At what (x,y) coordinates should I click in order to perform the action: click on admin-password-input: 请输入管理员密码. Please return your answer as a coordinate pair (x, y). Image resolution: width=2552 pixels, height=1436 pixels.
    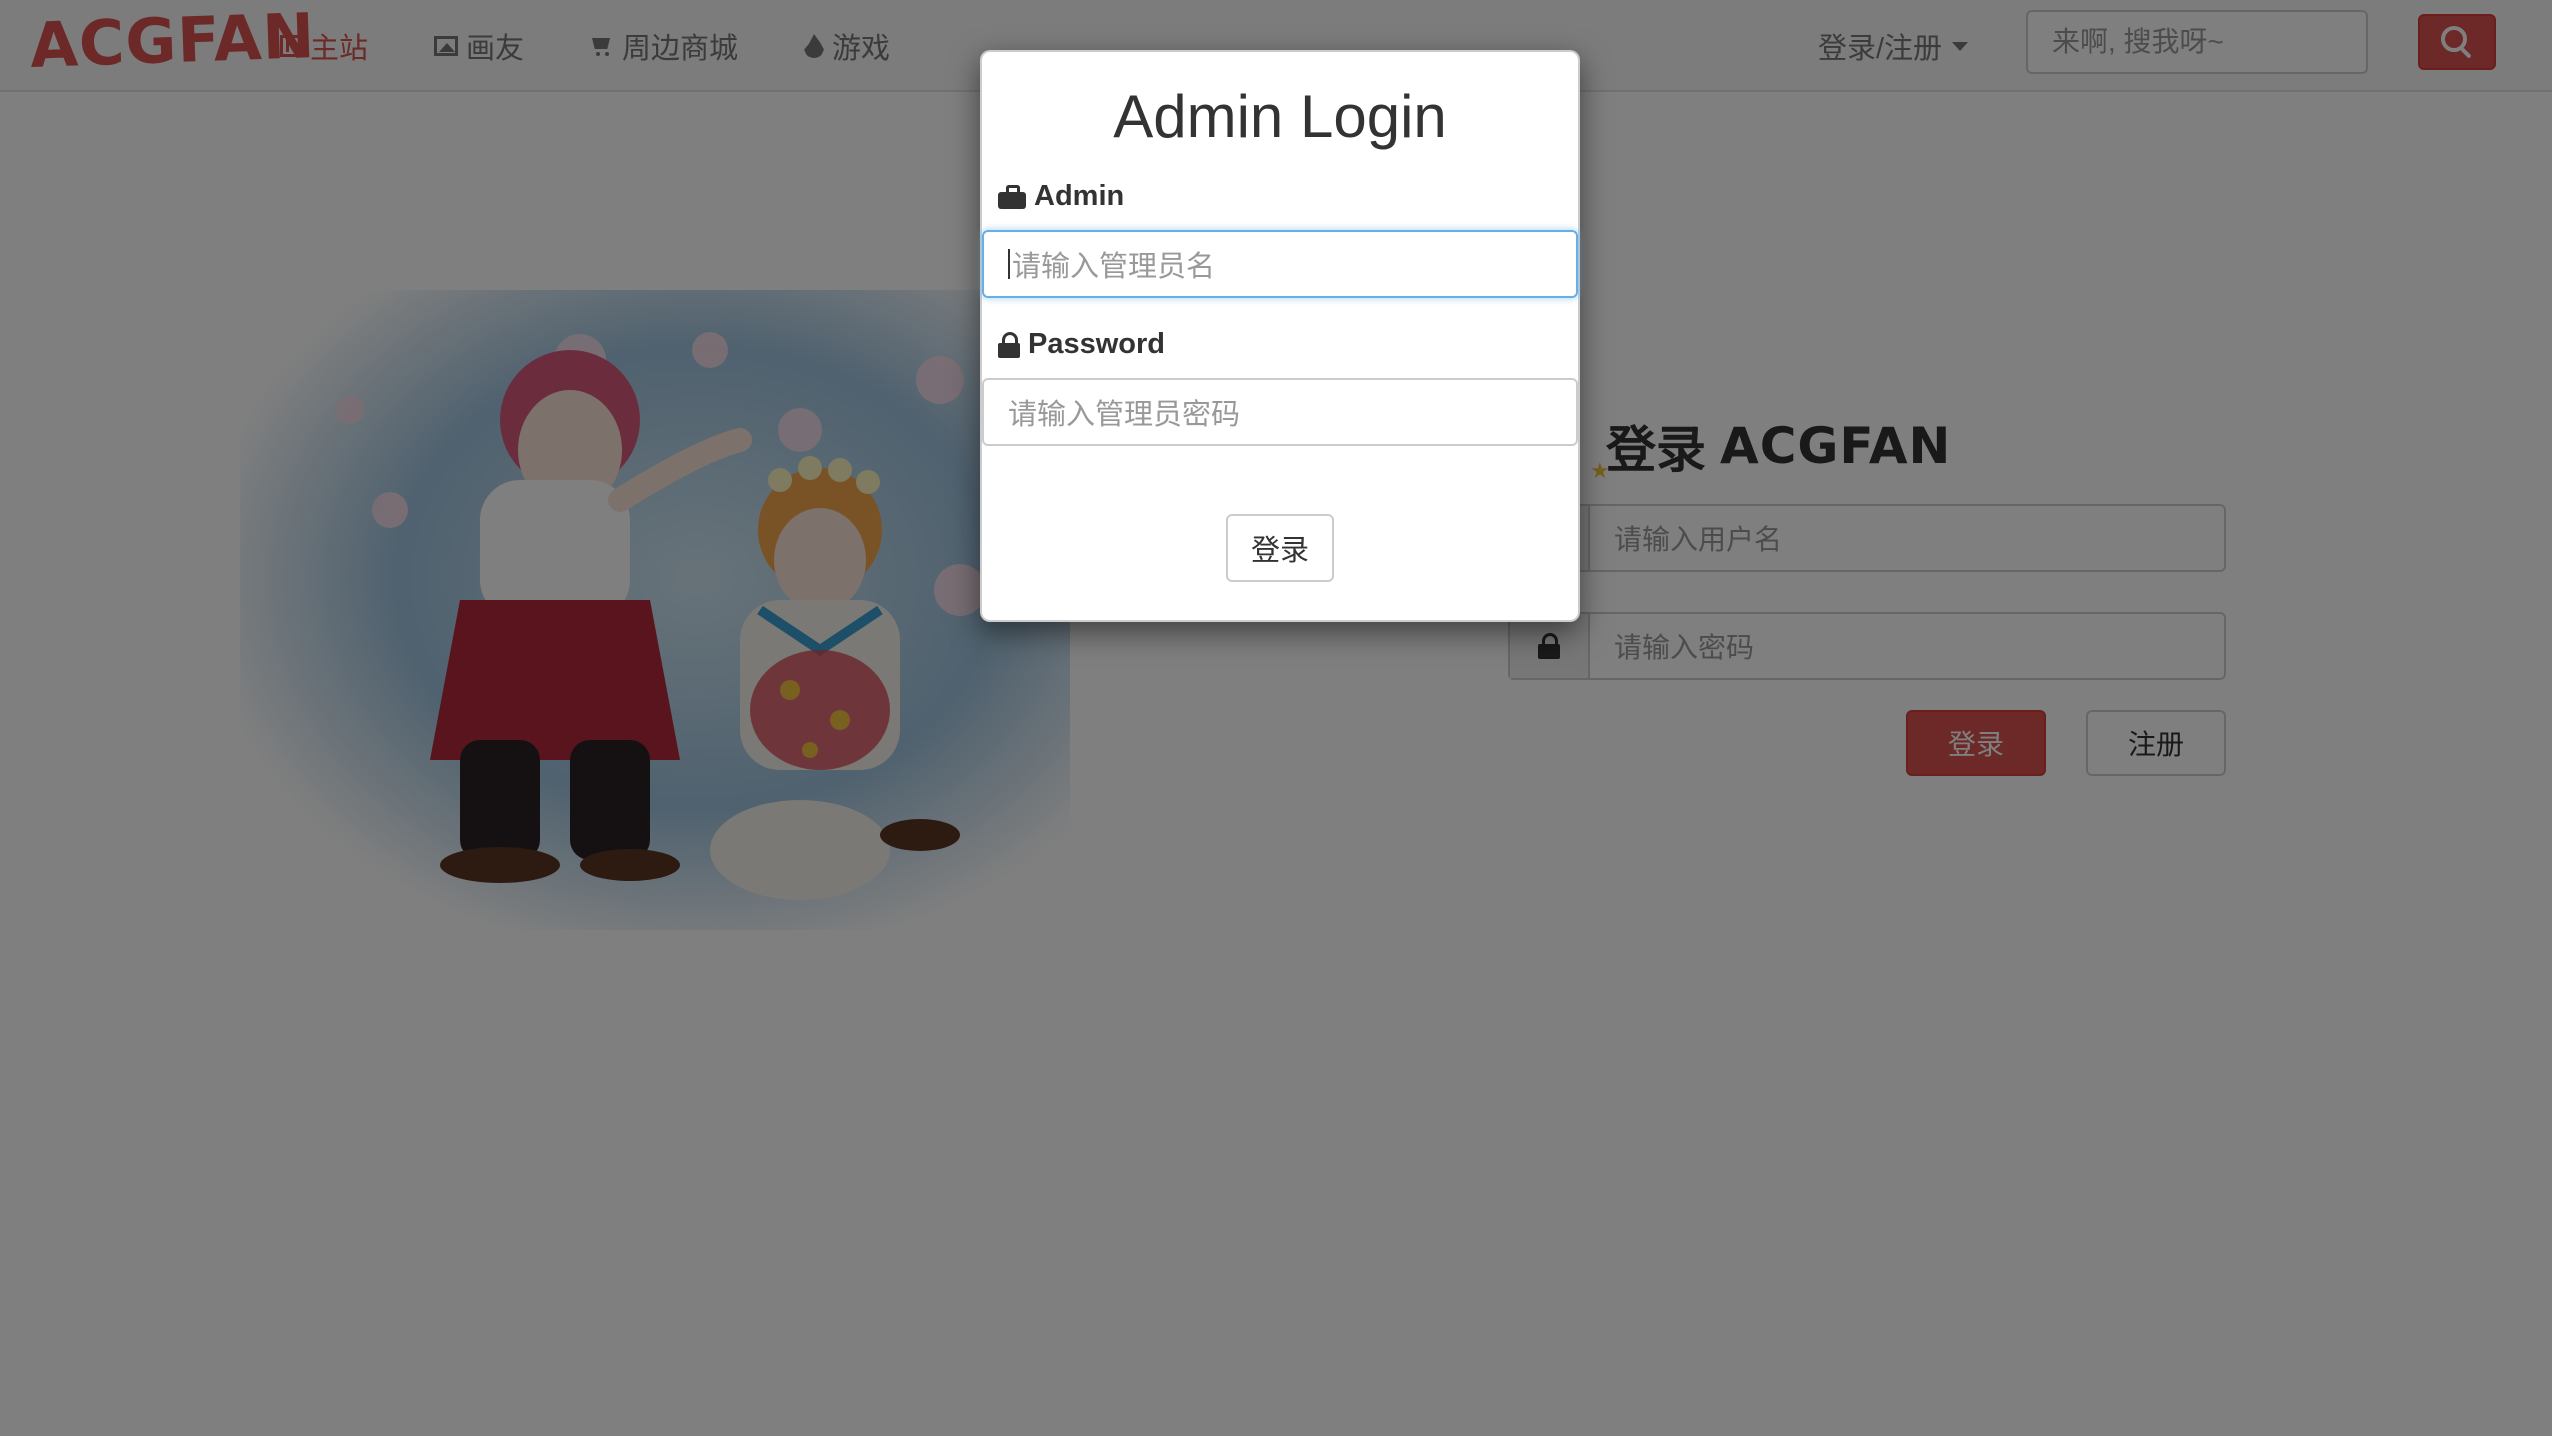
    Looking at the image, I should click on (1280, 412).